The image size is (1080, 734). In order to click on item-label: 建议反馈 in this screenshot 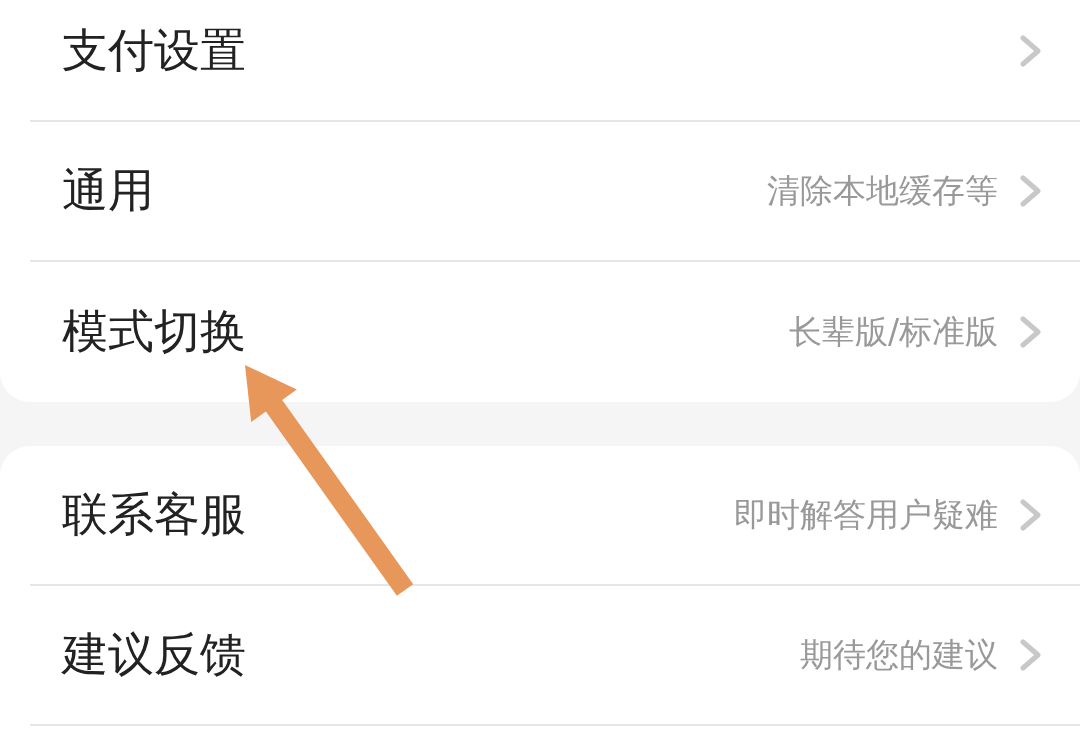, I will do `click(154, 654)`.